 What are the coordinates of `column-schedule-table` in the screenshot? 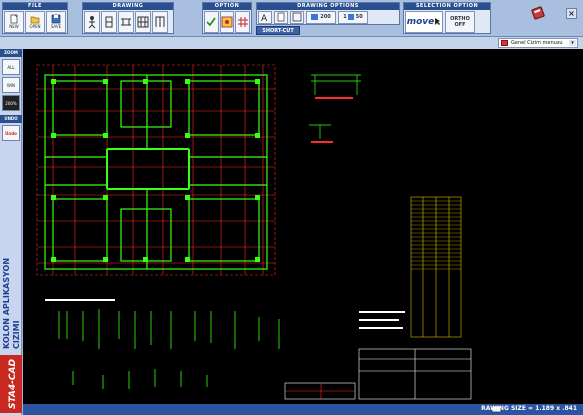 It's located at (436, 267).